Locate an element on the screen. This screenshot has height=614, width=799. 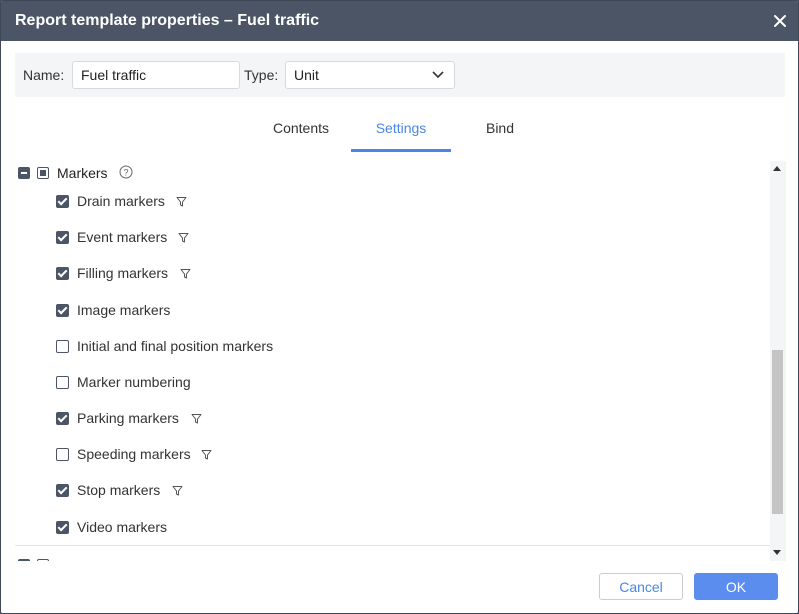
scrollbar-thumb is located at coordinates (777, 432).